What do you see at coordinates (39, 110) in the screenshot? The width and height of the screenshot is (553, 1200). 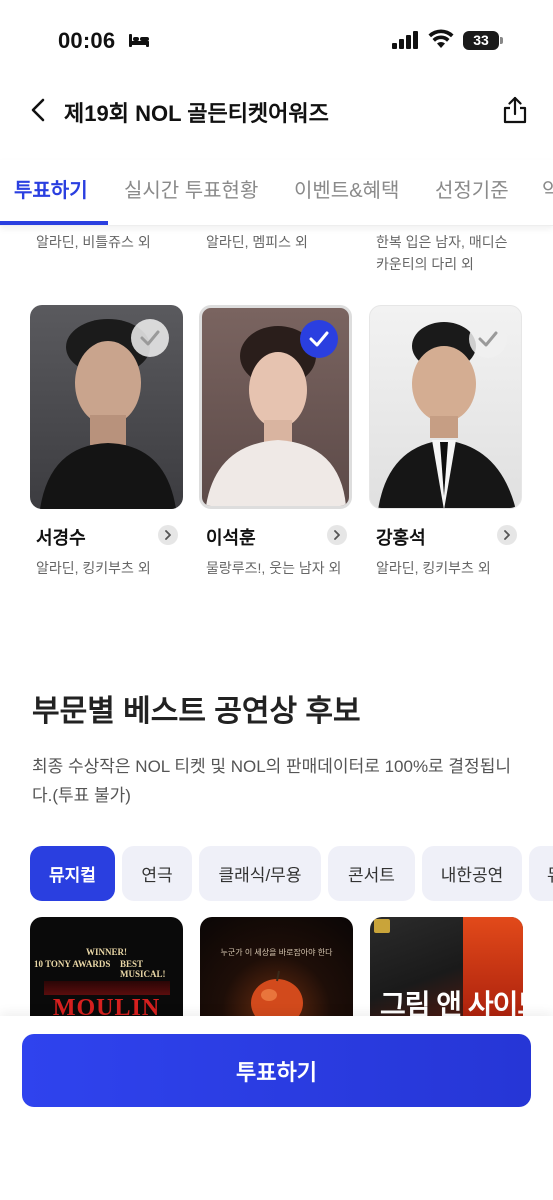 I see `back-arrow-icon` at bounding box center [39, 110].